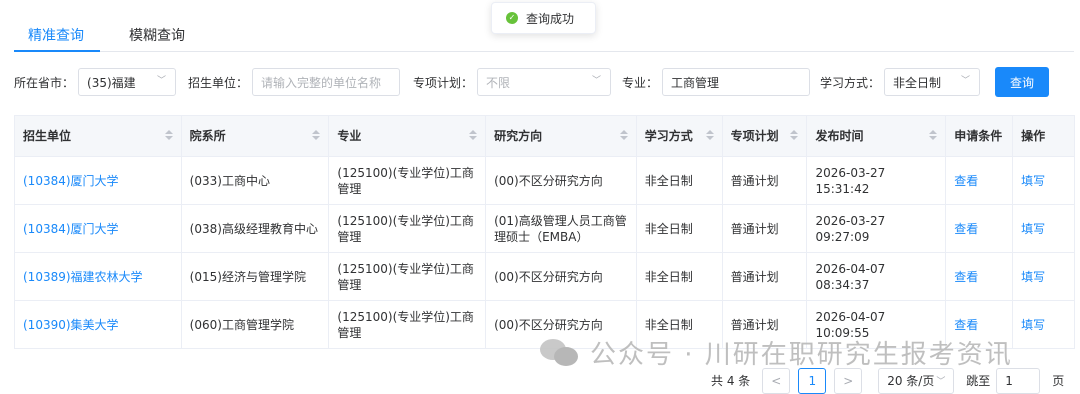 Image resolution: width=1080 pixels, height=394 pixels. I want to click on dept-text: (060)工商管理学院, so click(241, 324).